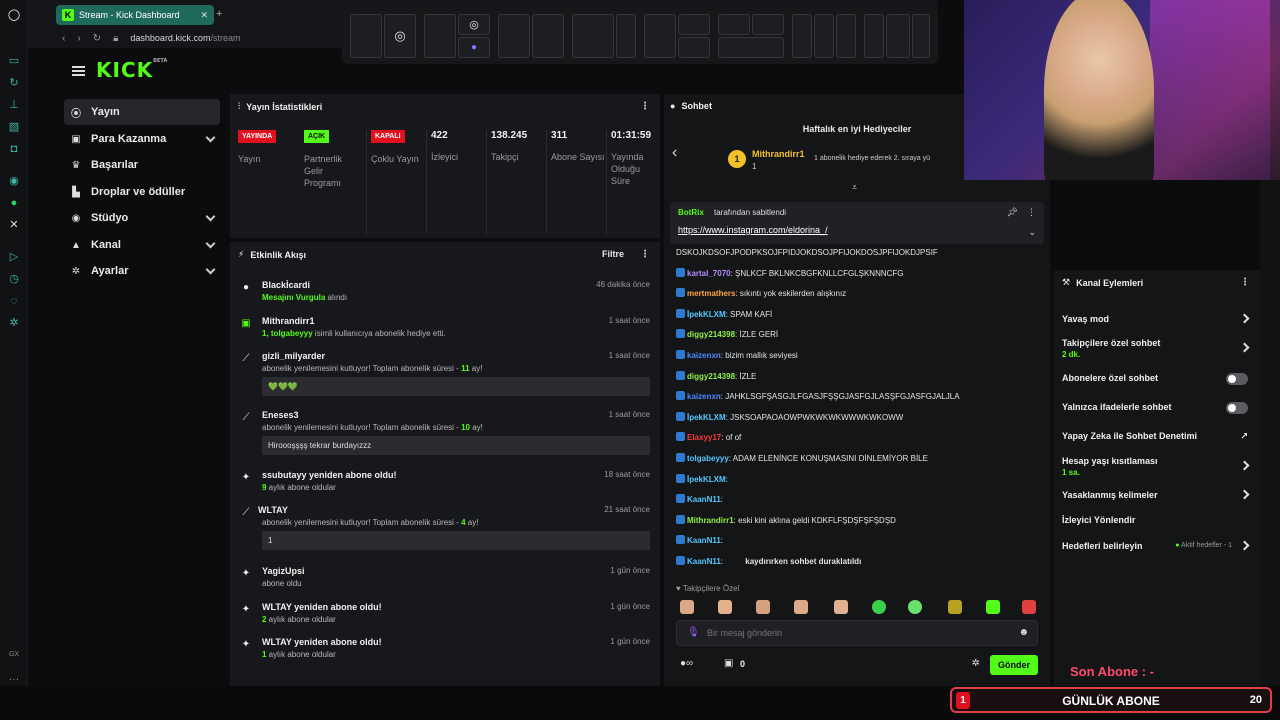 This screenshot has height=720, width=1280. Describe the element at coordinates (14, 279) in the screenshot. I see `clock-icon: ◷` at that location.